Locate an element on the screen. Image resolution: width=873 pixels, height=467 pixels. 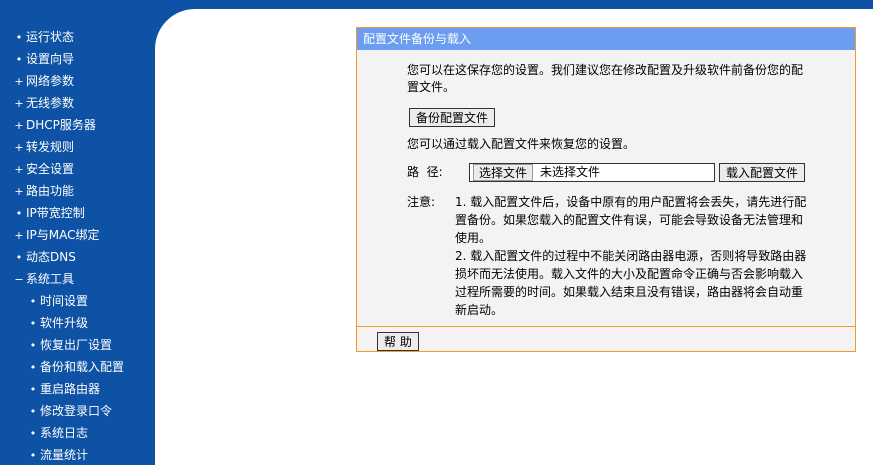
nav-item-label: 转发规则 is located at coordinates (50, 147).